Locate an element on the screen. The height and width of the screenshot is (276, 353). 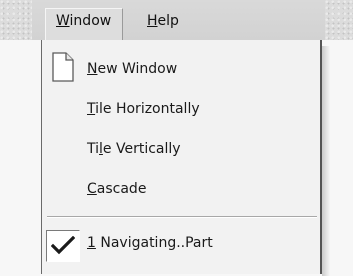
menu-help-label-post: elp is located at coordinates (168, 21).